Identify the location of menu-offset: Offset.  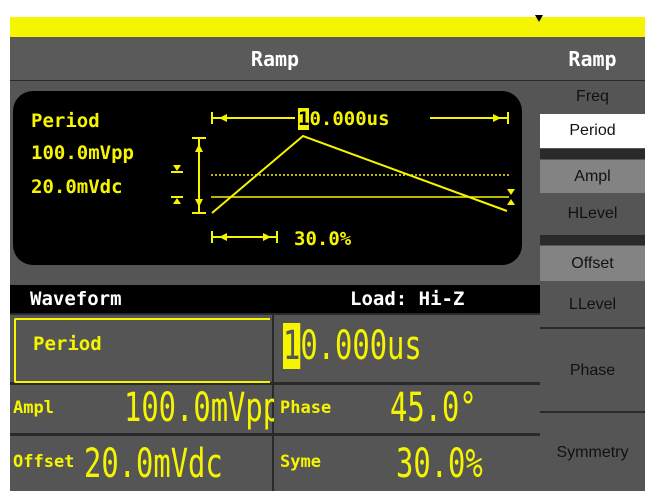
(592, 263).